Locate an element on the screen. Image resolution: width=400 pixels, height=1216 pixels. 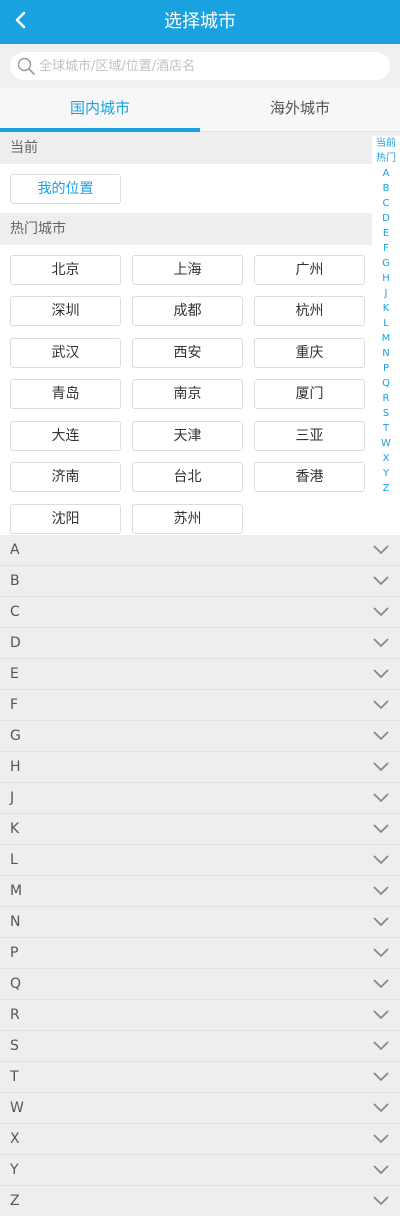
search-bar is located at coordinates (200, 66).